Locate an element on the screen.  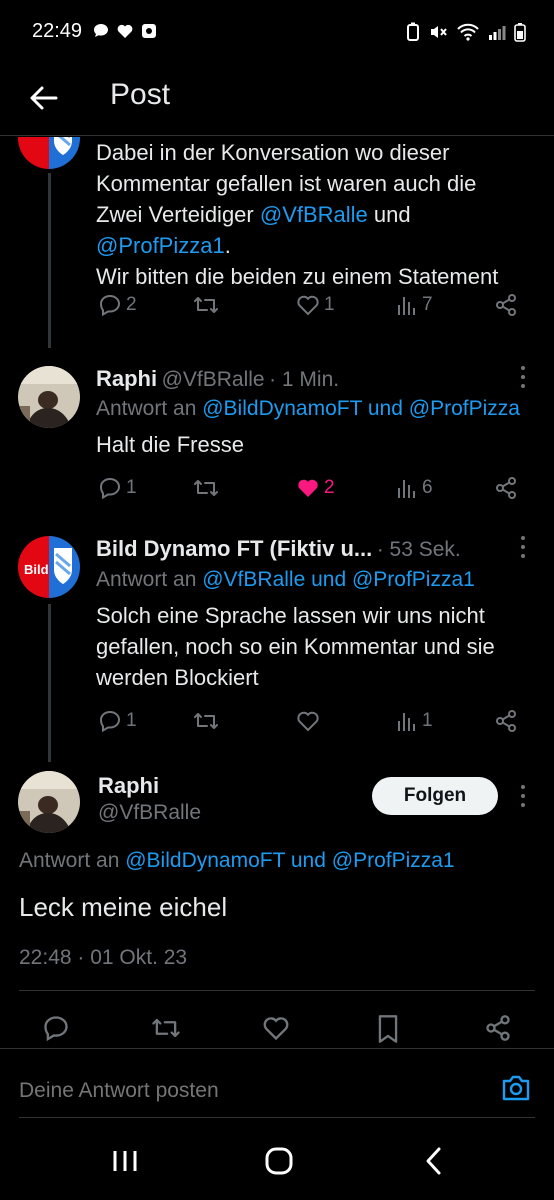
svg-text: Bild is located at coordinates (36, 569).